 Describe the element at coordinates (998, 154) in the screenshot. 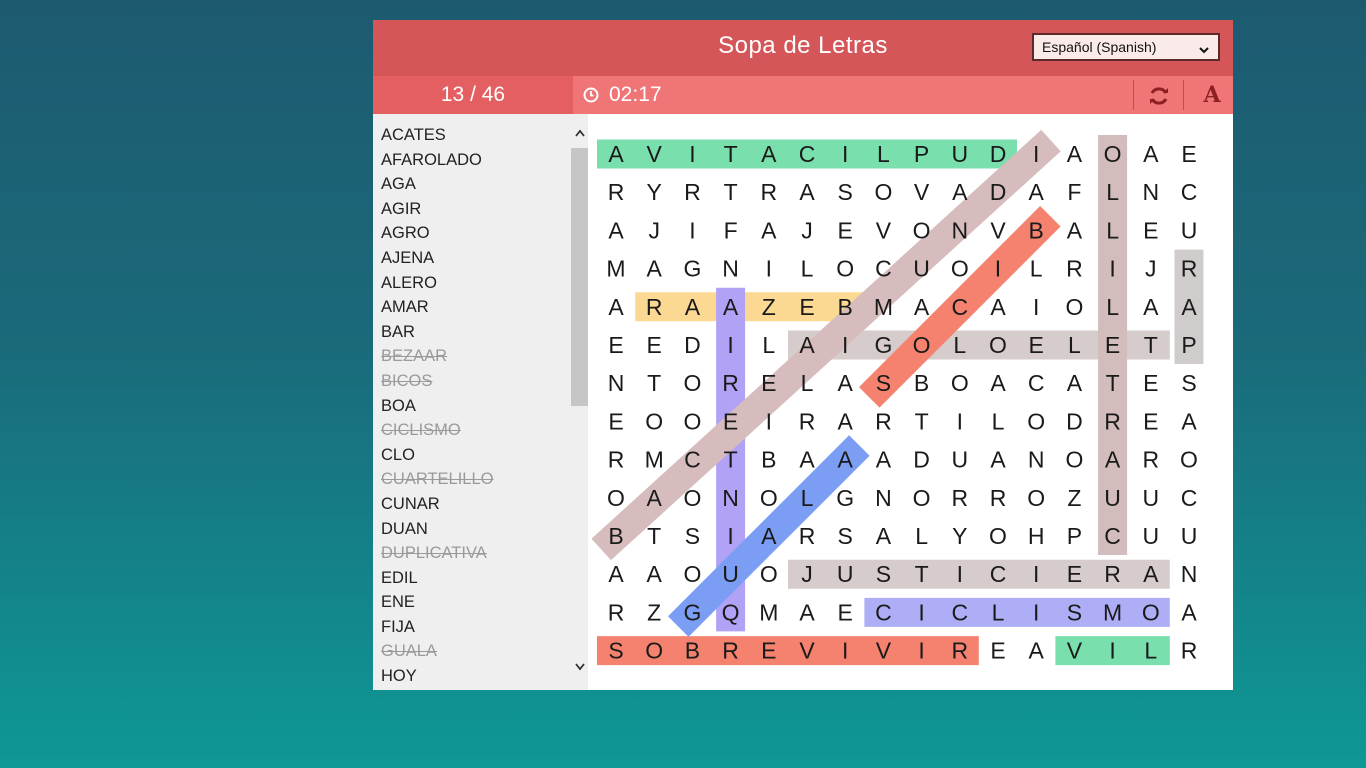

I see `grid-letter: D` at that location.